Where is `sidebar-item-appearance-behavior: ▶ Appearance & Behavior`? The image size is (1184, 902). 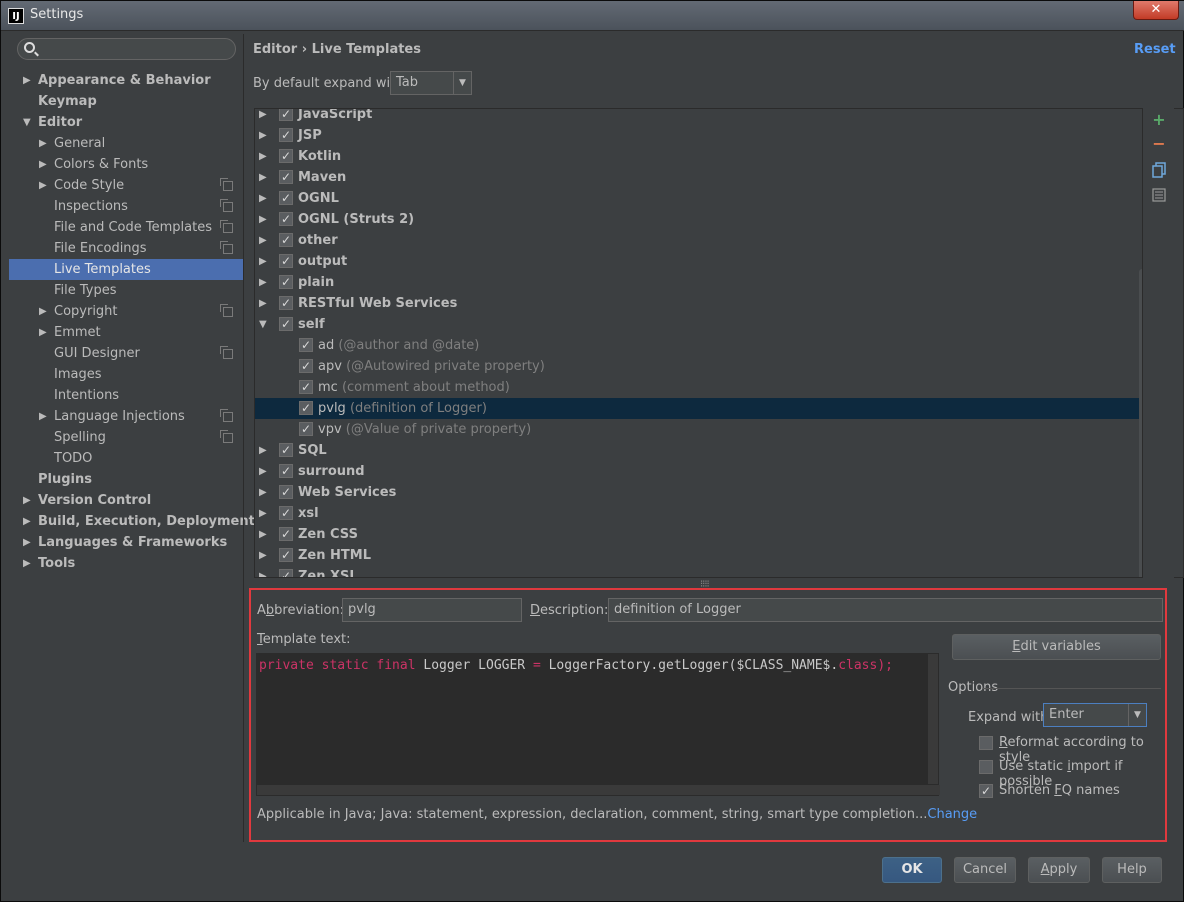 sidebar-item-appearance-behavior: ▶ Appearance & Behavior is located at coordinates (126, 80).